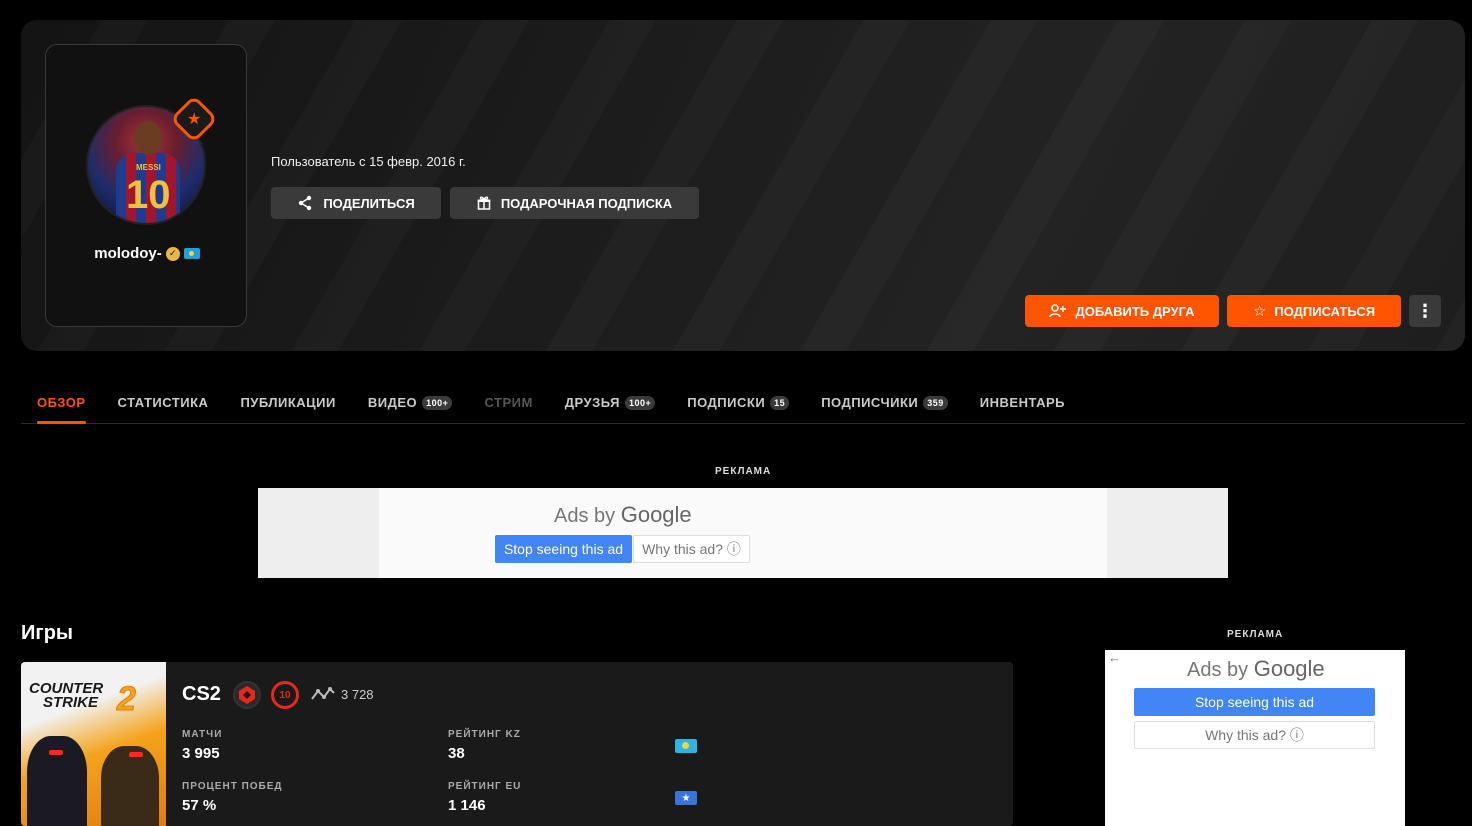 The width and height of the screenshot is (1472, 826). What do you see at coordinates (586, 203) in the screenshot?
I see `gift-label: ПОДАРОЧНАЯ ПОДПИСКА` at bounding box center [586, 203].